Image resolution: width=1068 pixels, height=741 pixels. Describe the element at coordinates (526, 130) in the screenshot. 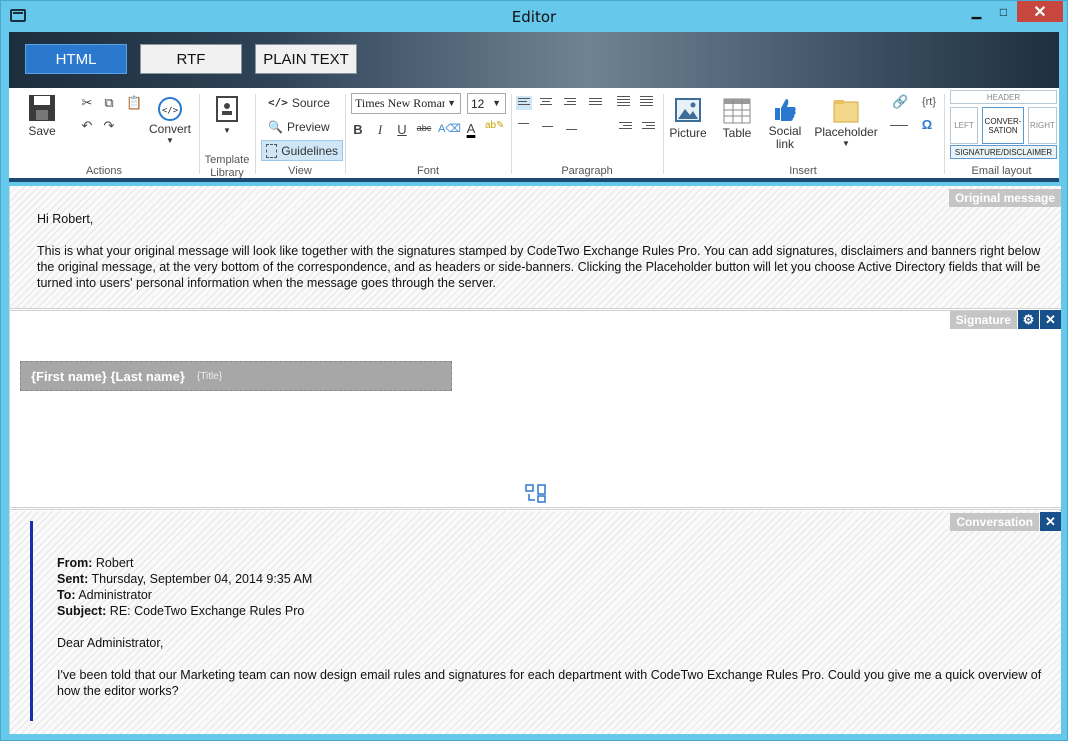

I see `valign-top-icon` at that location.